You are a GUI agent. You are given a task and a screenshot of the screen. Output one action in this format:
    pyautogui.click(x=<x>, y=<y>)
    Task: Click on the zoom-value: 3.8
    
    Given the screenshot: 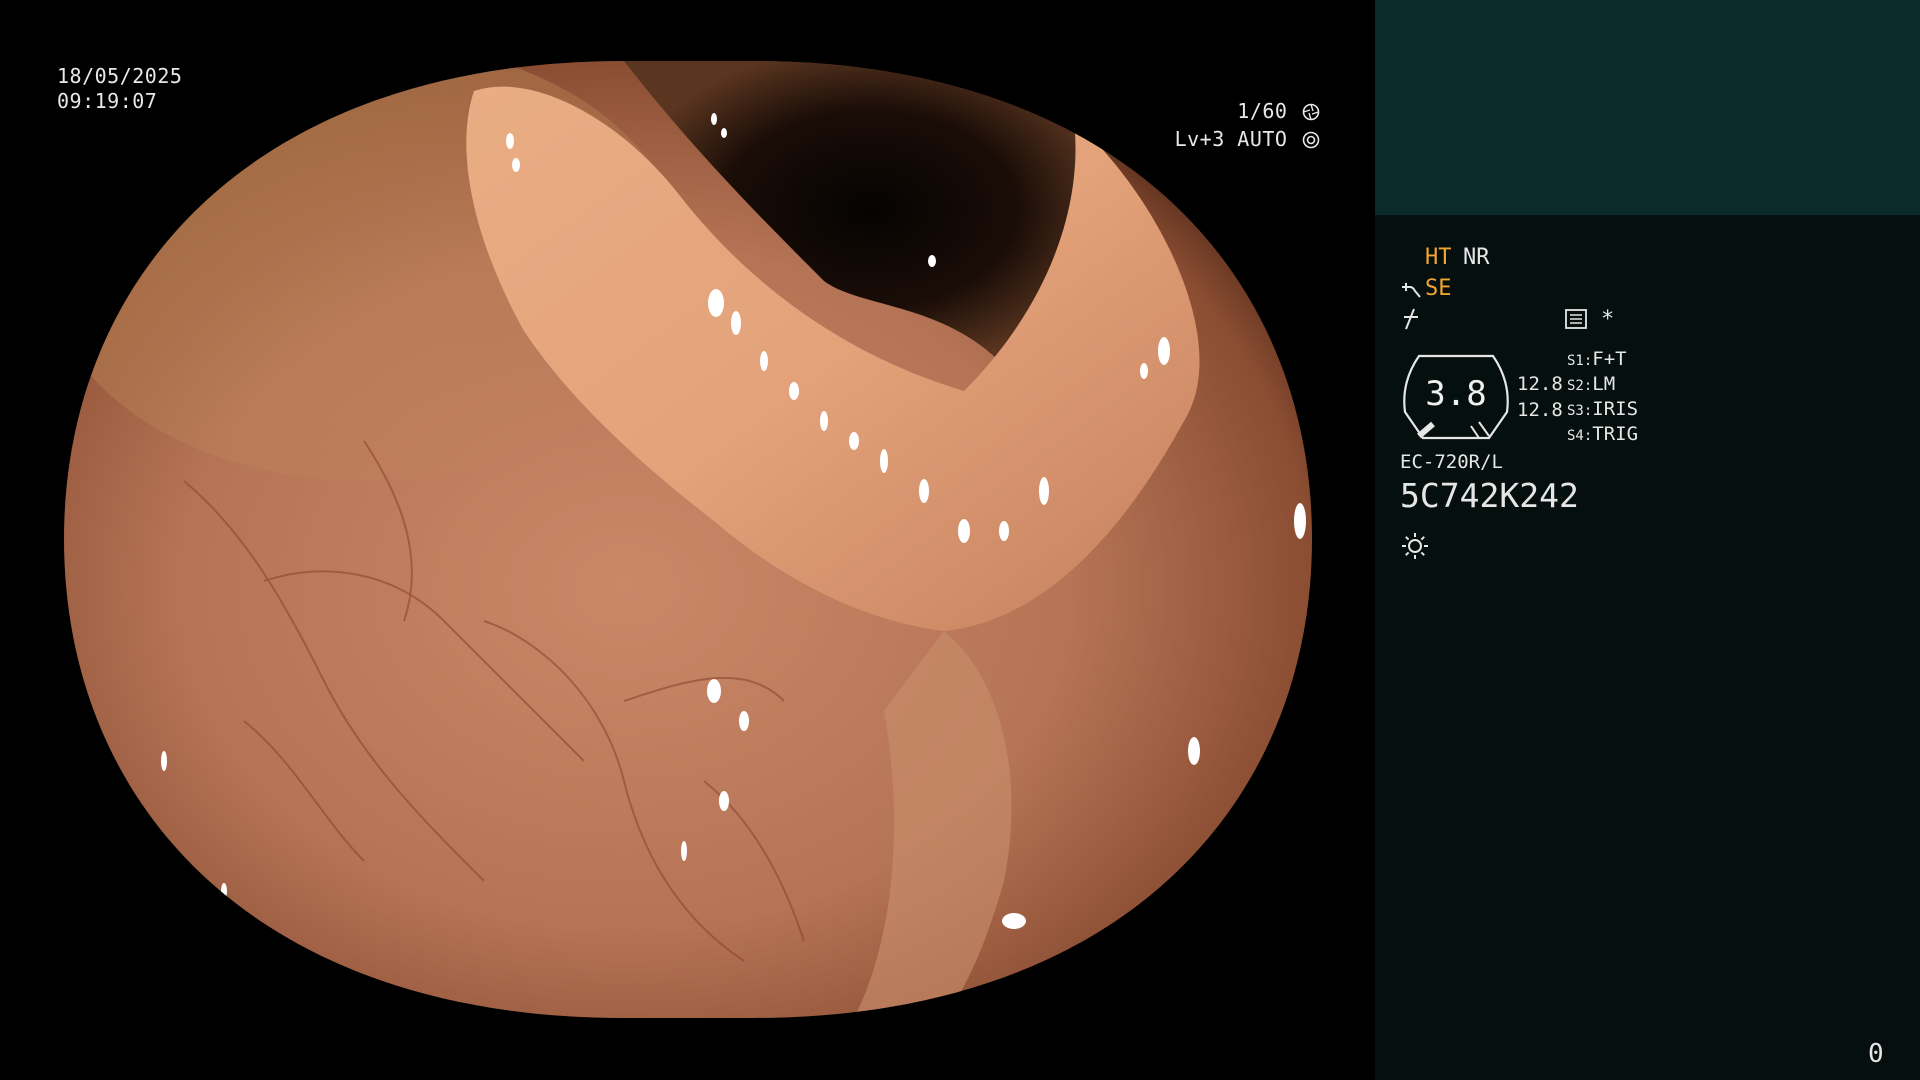 What is the action you would take?
    pyautogui.click(x=1456, y=394)
    